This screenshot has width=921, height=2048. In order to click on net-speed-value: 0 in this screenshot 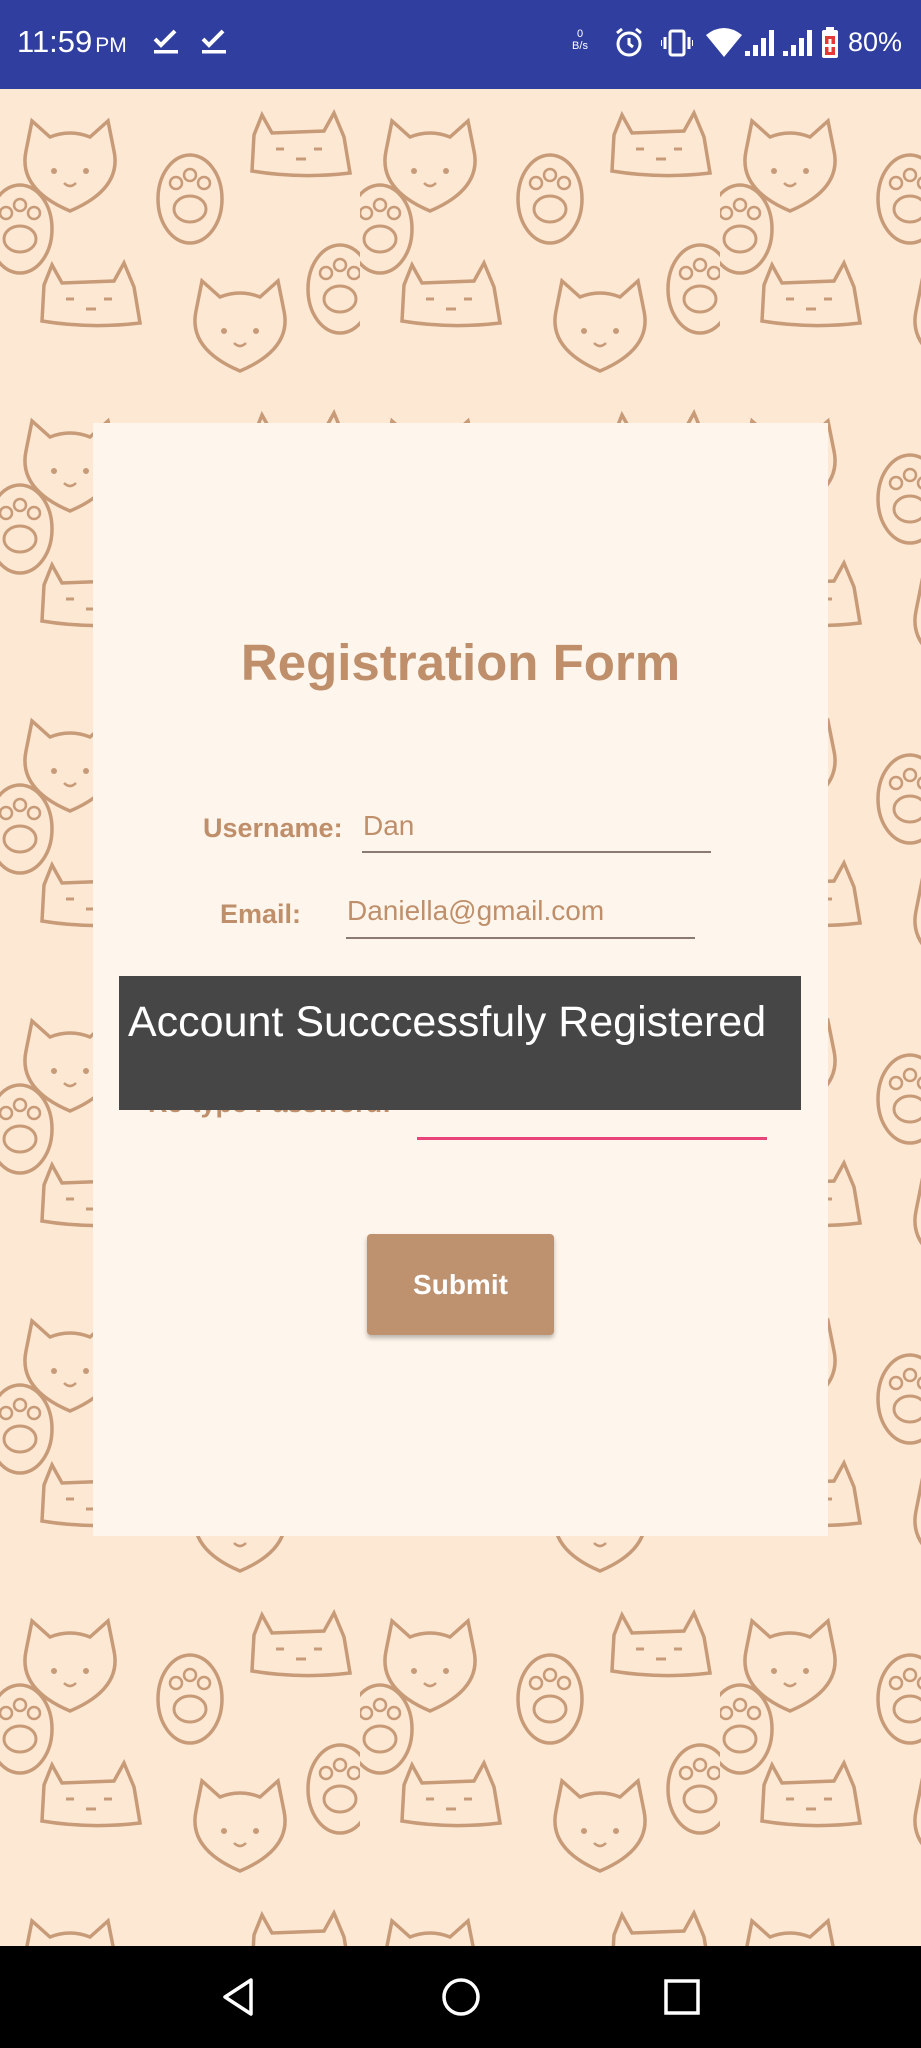, I will do `click(580, 34)`.